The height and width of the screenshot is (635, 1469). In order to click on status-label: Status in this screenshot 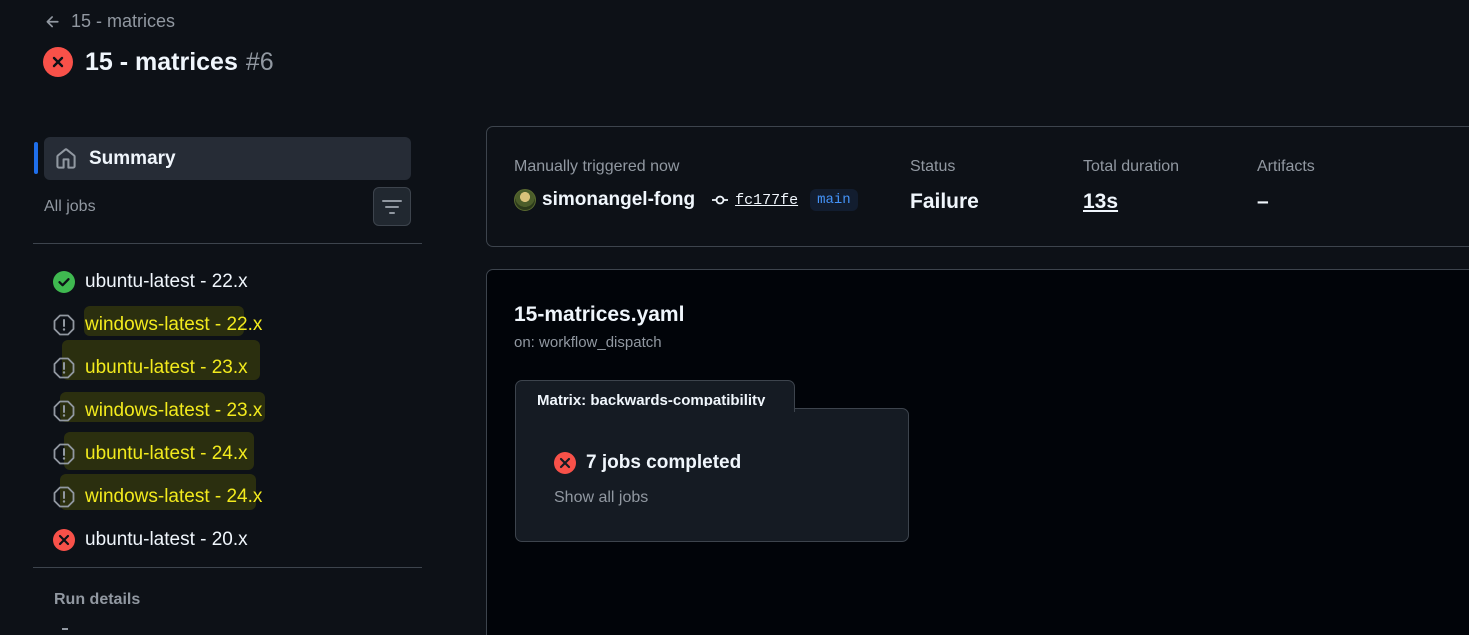, I will do `click(933, 166)`.